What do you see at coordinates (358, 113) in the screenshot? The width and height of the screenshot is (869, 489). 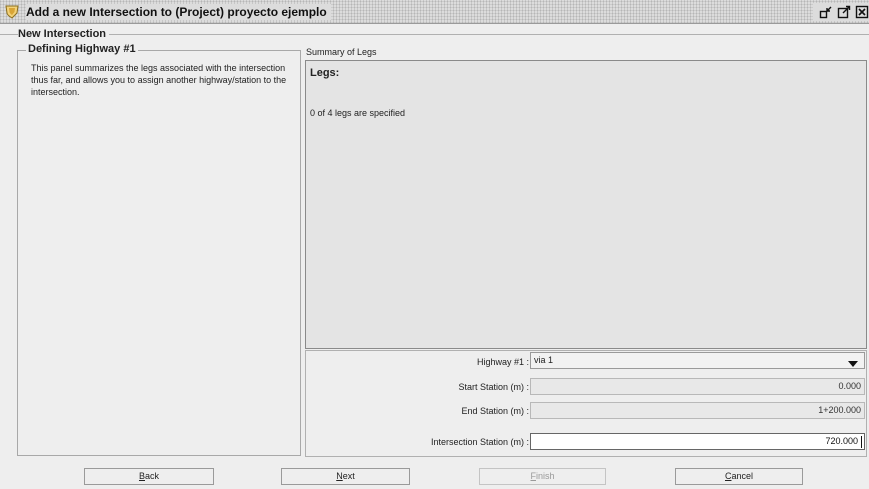 I see `legs-count-text: 0 of 4 legs are specified` at bounding box center [358, 113].